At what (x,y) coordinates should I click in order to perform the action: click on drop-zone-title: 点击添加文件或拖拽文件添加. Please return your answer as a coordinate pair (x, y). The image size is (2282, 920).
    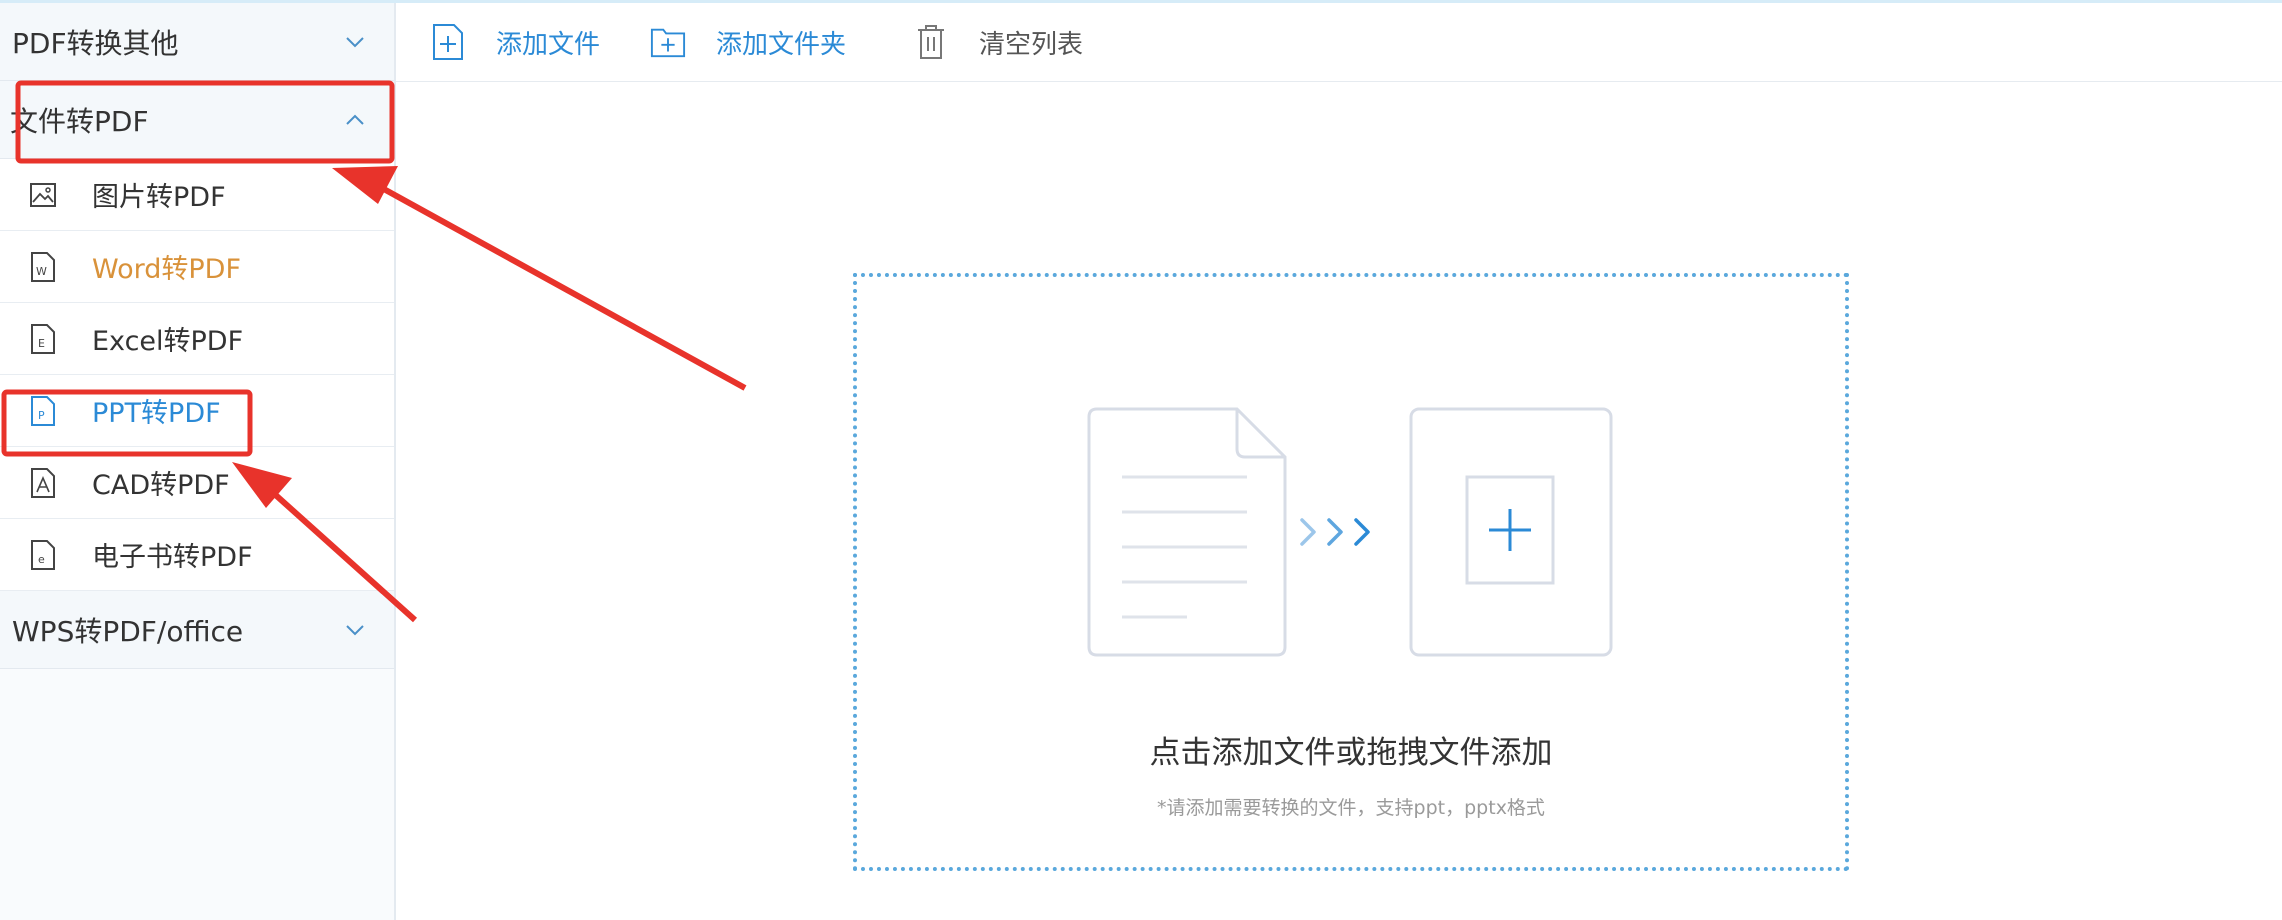
    Looking at the image, I should click on (1351, 753).